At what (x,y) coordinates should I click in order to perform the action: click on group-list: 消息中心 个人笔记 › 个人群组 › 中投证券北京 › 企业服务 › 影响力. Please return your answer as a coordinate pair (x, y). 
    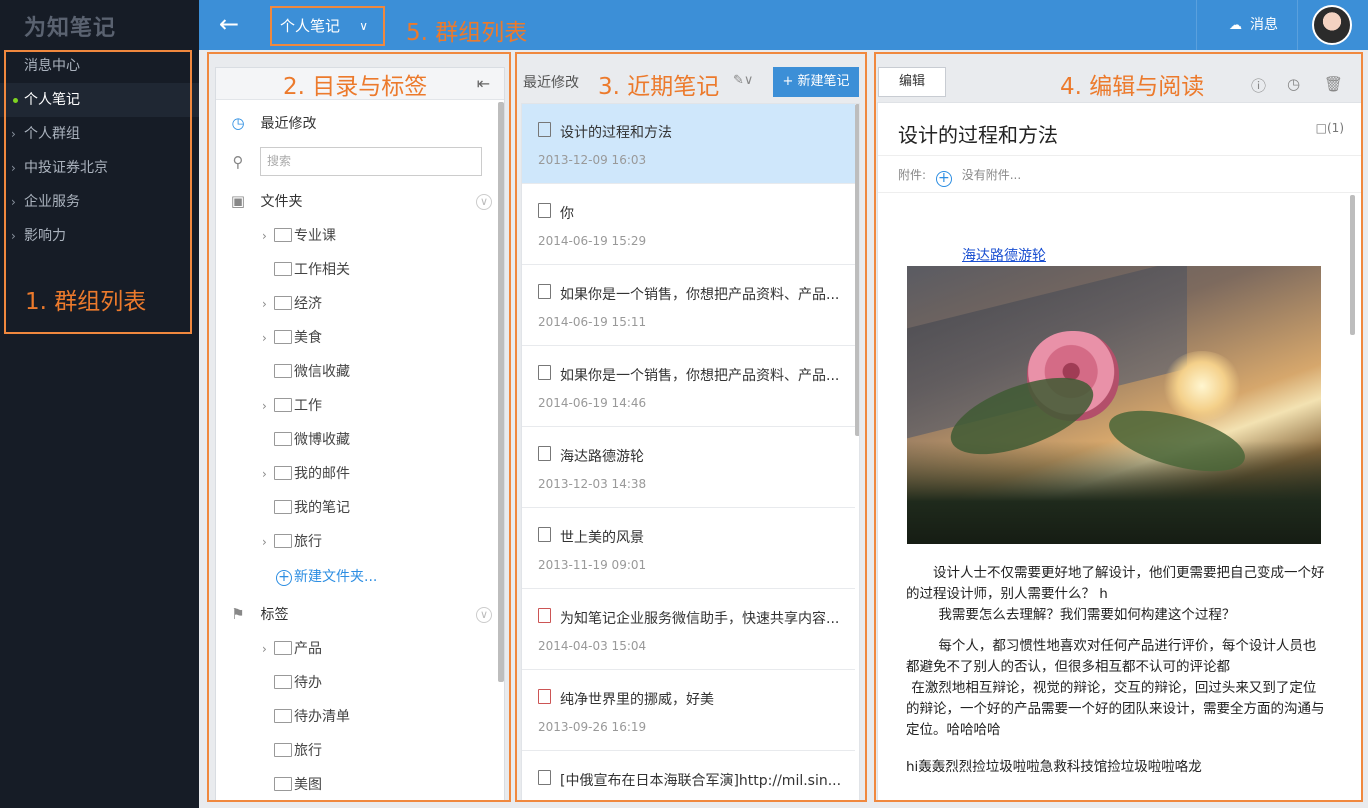
    Looking at the image, I should click on (99, 151).